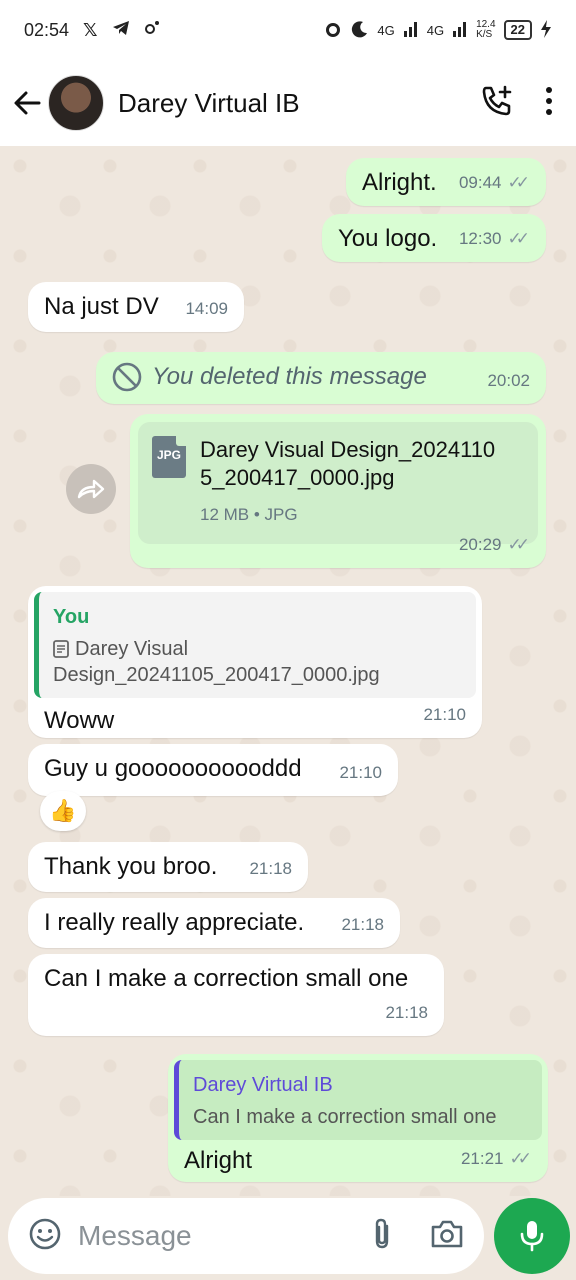 This screenshot has width=576, height=1280. Describe the element at coordinates (289, 376) in the screenshot. I see `deleted-message-text: You deleted this message` at that location.